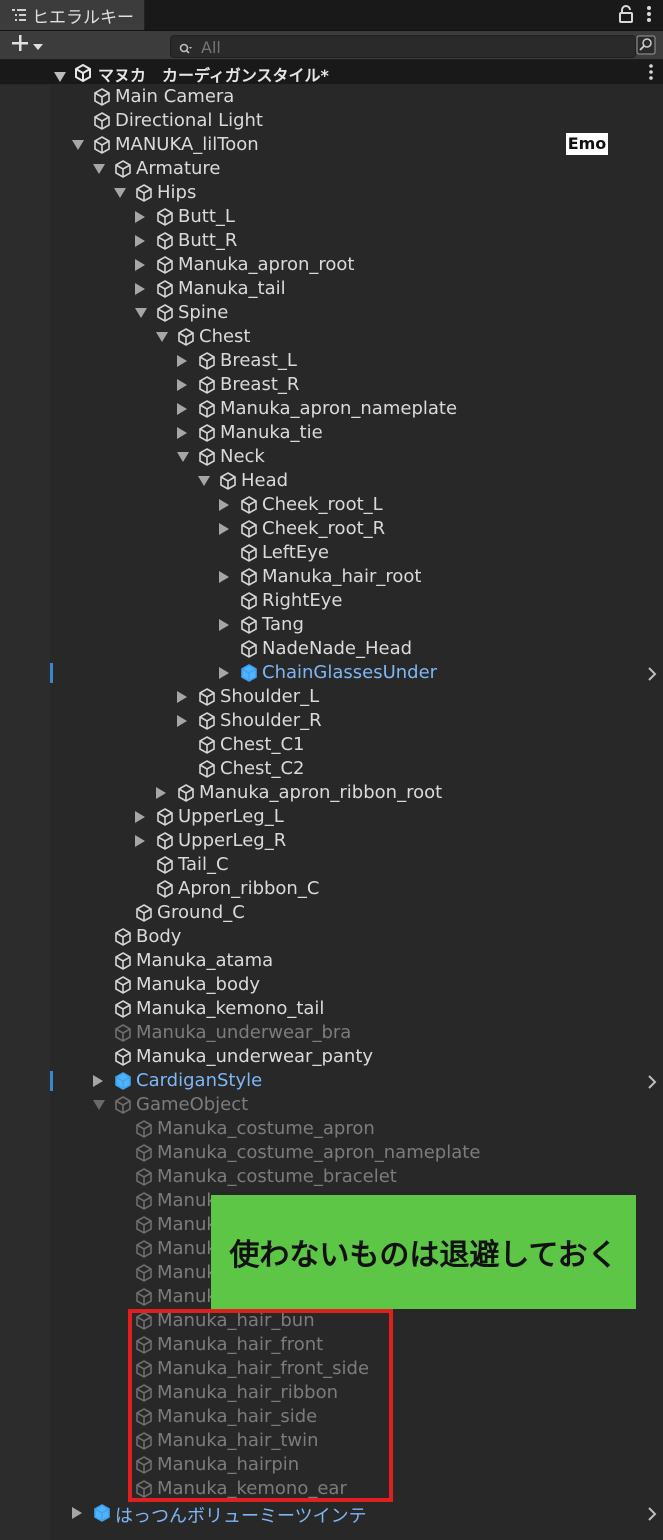  What do you see at coordinates (51, 1081) in the screenshot?
I see `override-marker` at bounding box center [51, 1081].